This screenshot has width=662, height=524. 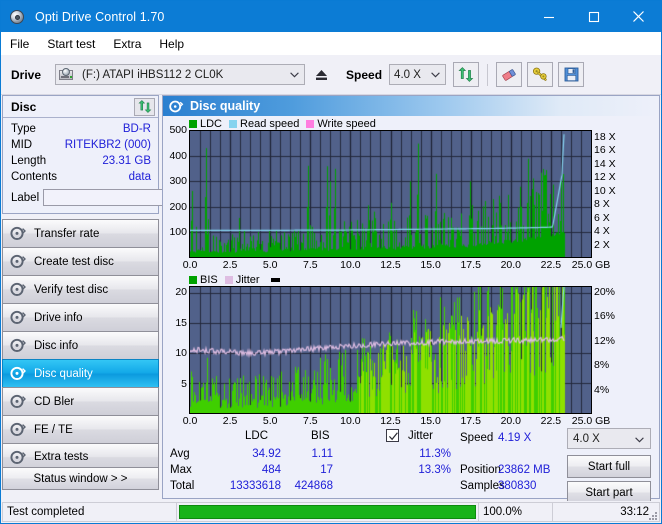 What do you see at coordinates (205, 124) in the screenshot?
I see `legend-ldc: LDC` at bounding box center [205, 124].